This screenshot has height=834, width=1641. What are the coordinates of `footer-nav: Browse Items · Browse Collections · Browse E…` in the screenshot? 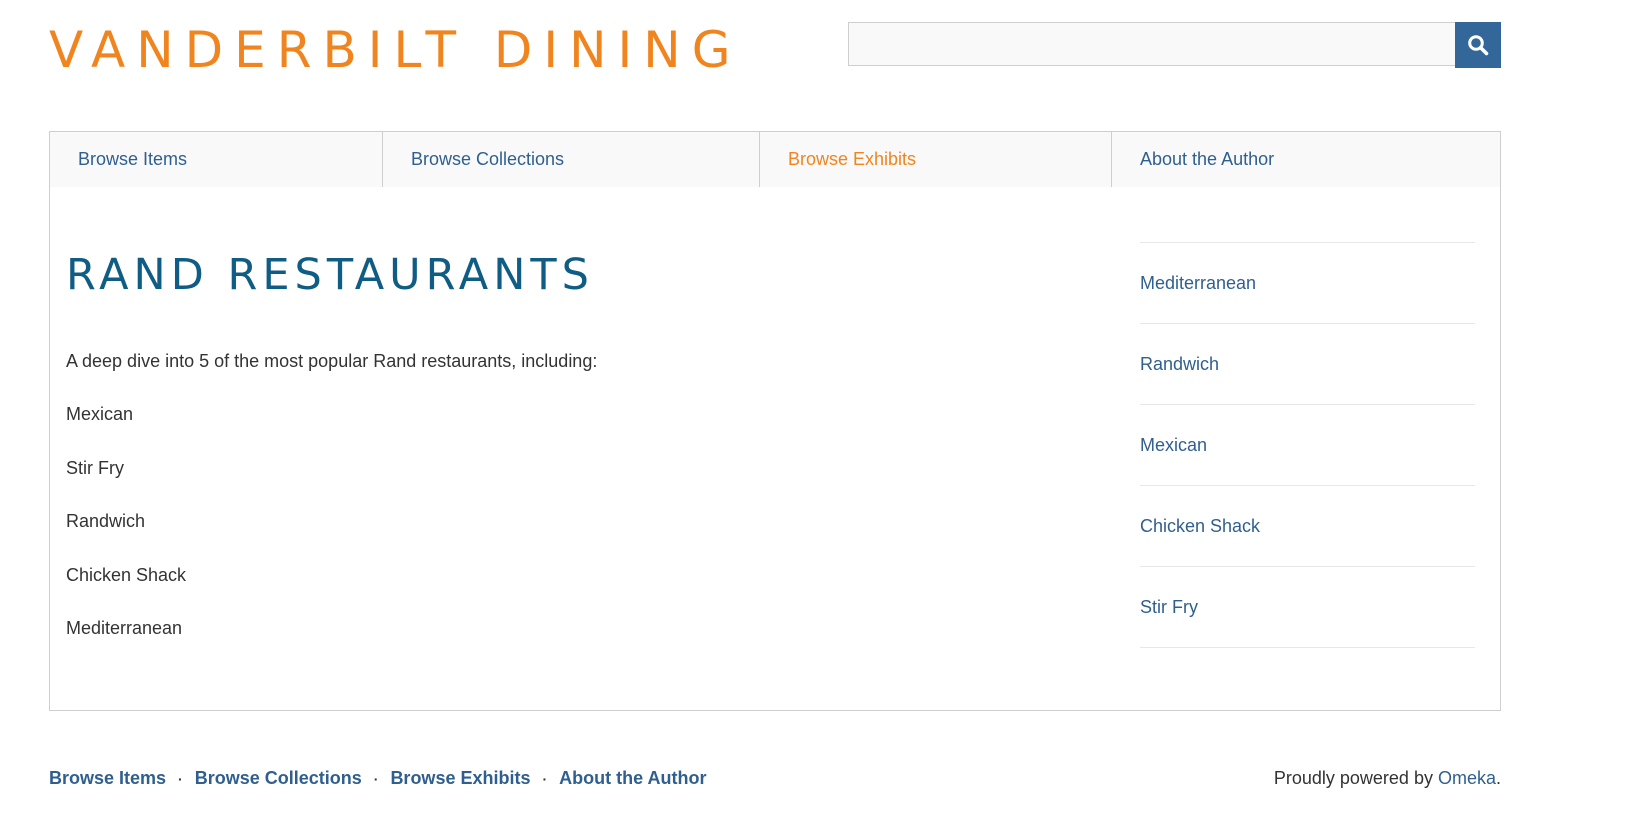 It's located at (377, 778).